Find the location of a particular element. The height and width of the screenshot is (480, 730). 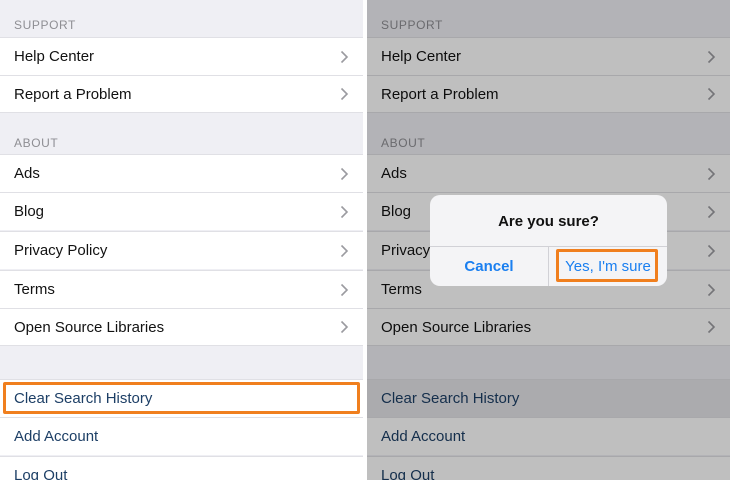

row-open-source-libraries: Open Source Libraries is located at coordinates (181, 327).